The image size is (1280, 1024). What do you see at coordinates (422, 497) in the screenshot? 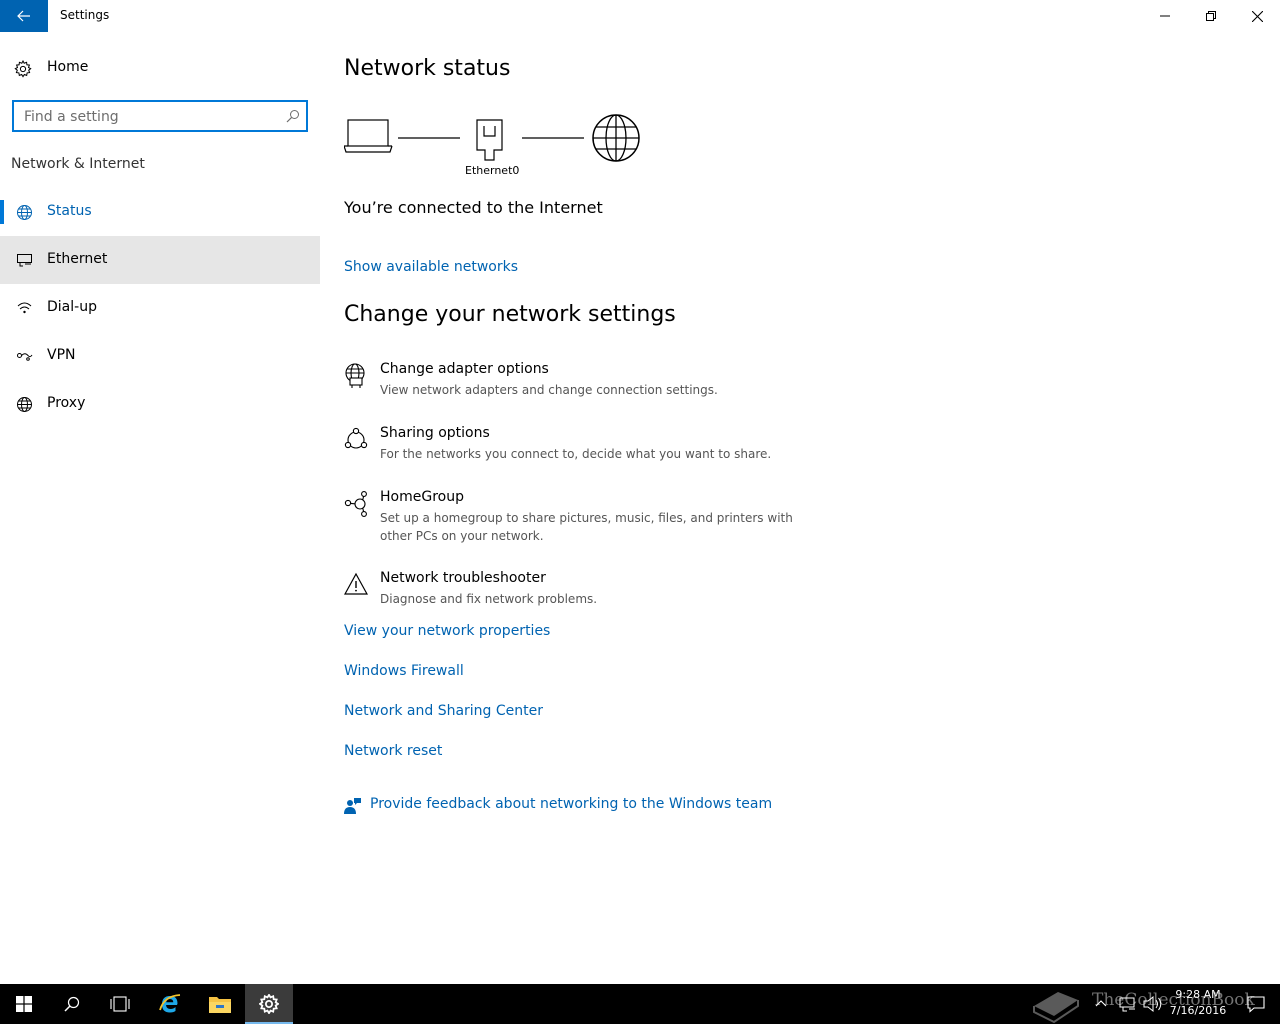
I see `option-title: HomeGroup` at bounding box center [422, 497].